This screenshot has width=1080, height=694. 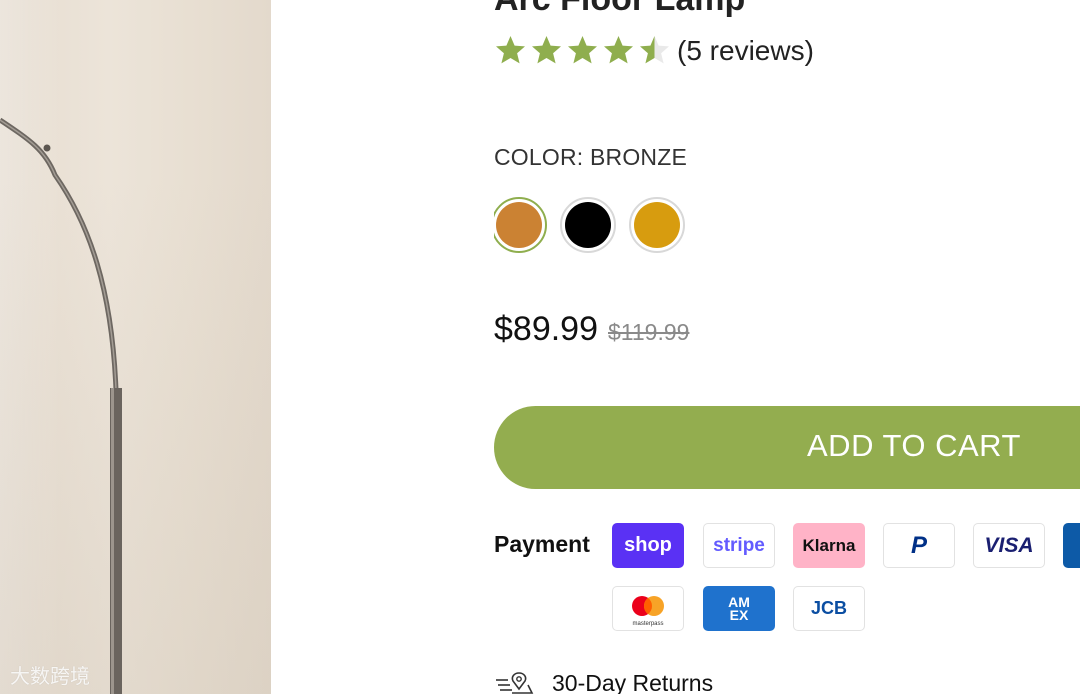 I want to click on arc-lamp-illustration, so click(x=61, y=405).